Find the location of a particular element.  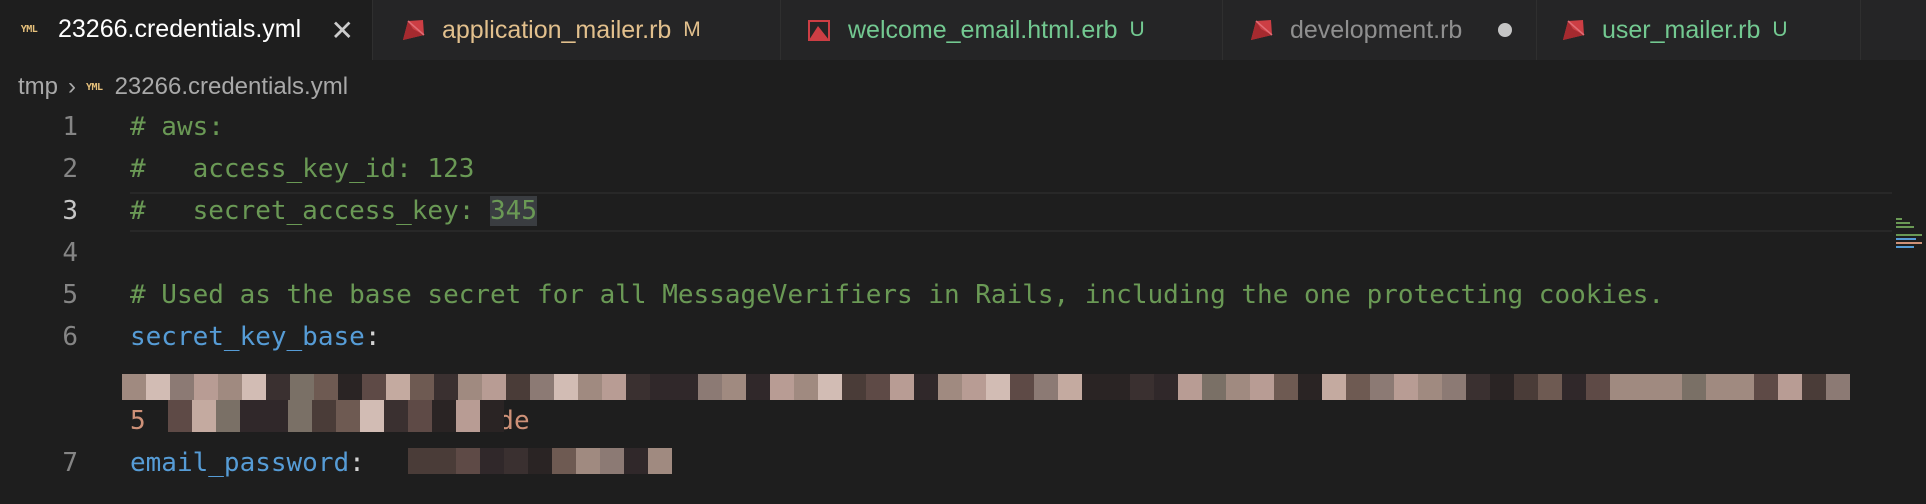

tab-label: welcome_email.html.erb is located at coordinates (983, 29).